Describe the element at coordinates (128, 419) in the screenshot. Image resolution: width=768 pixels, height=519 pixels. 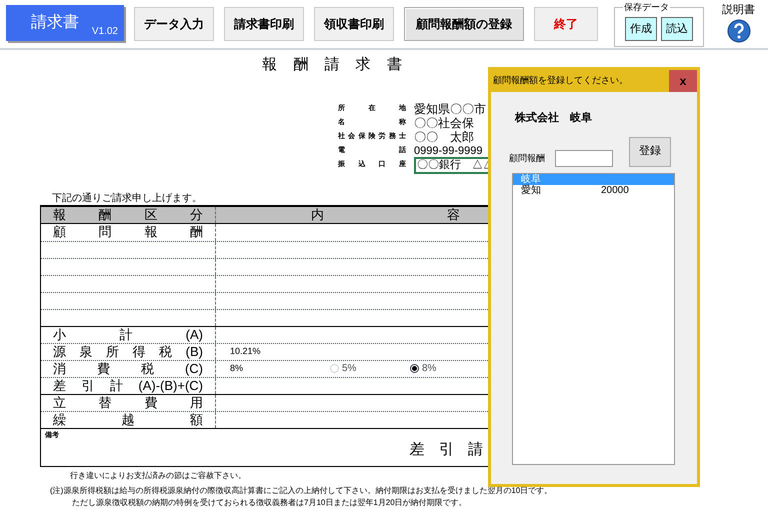
I see `row-label: 繰 越 額` at that location.